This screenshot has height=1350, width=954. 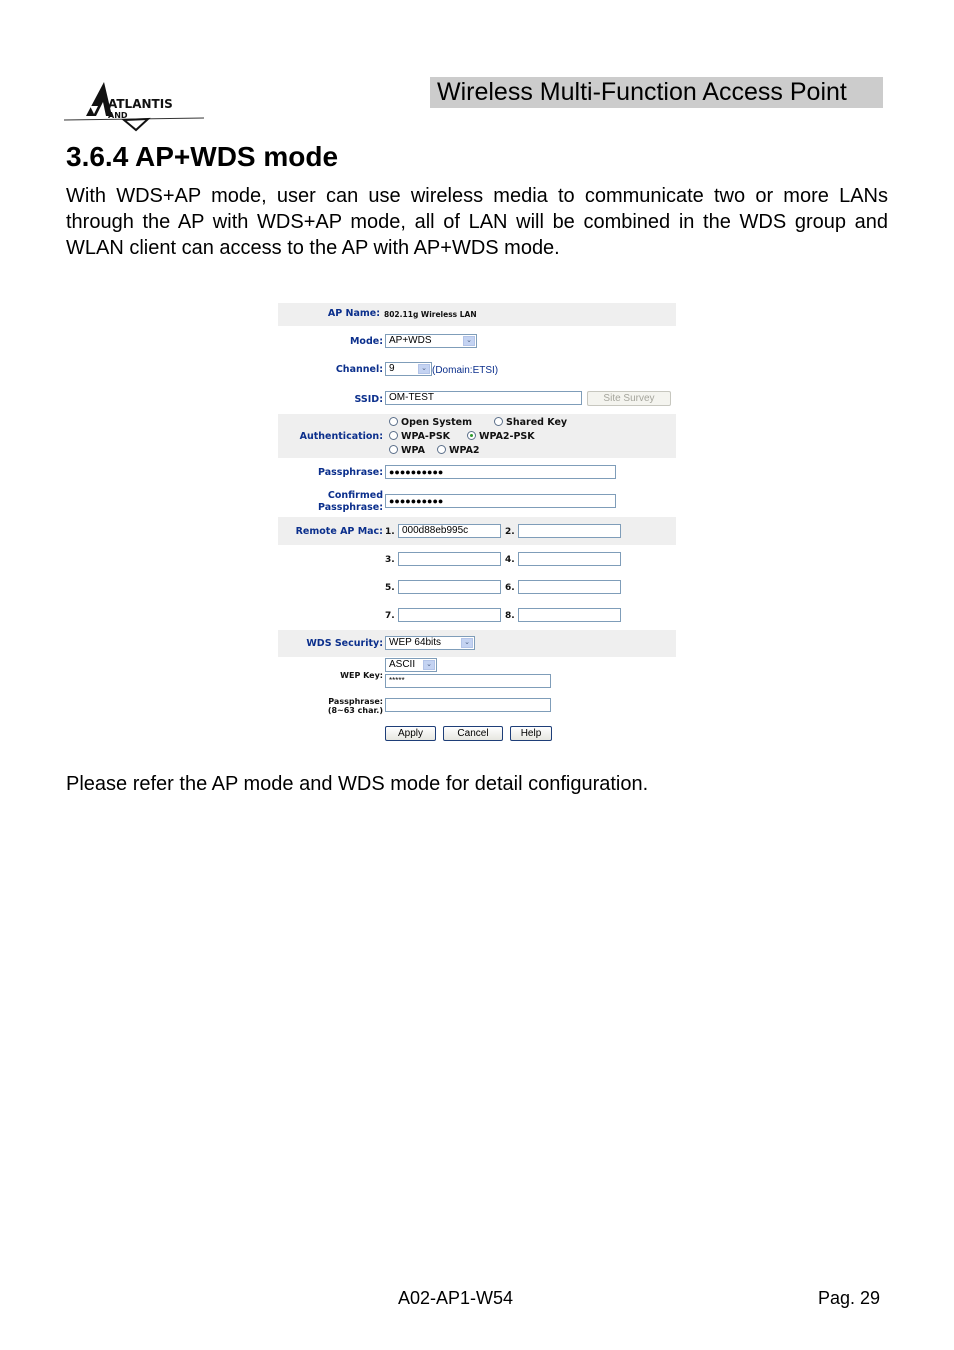 I want to click on ssid-label: SSID:, so click(x=368, y=399).